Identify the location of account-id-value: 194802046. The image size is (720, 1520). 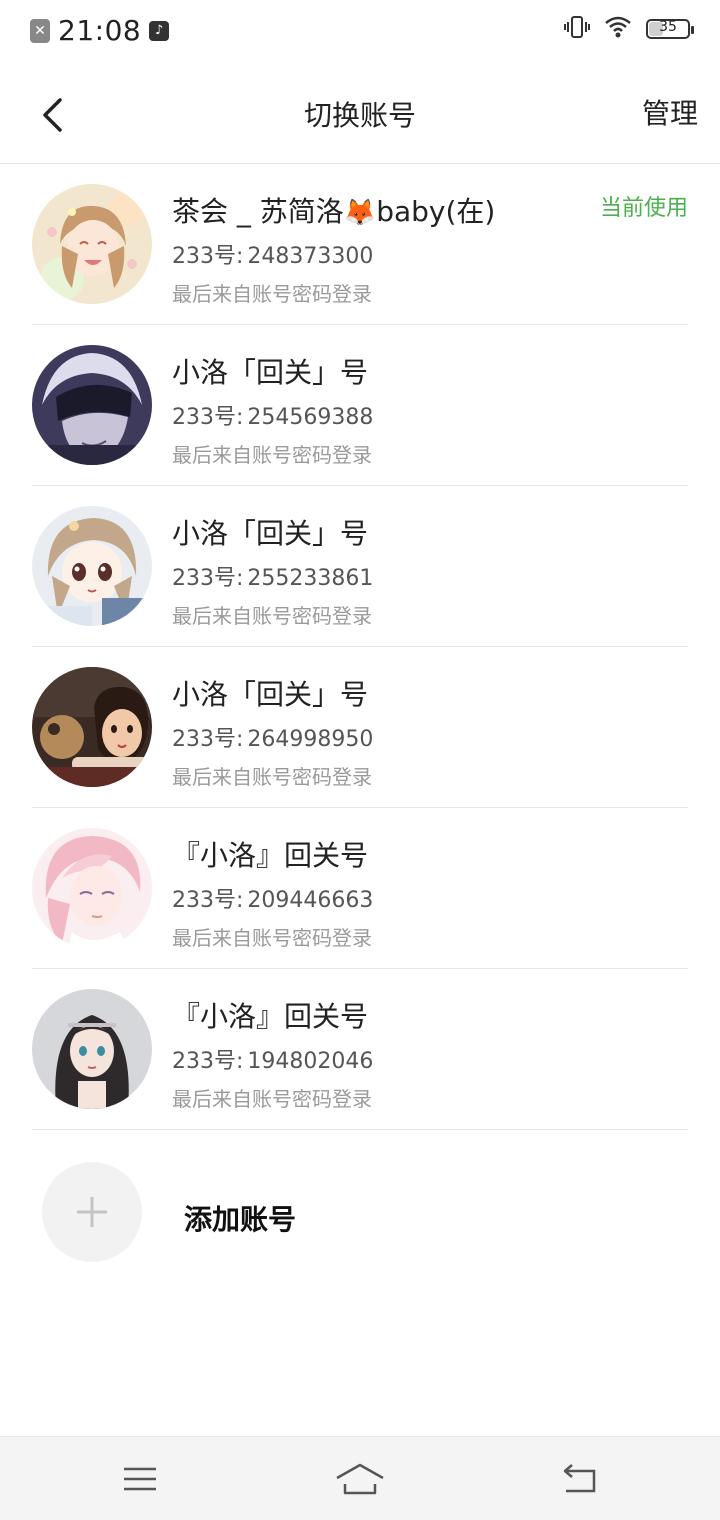
(310, 1061).